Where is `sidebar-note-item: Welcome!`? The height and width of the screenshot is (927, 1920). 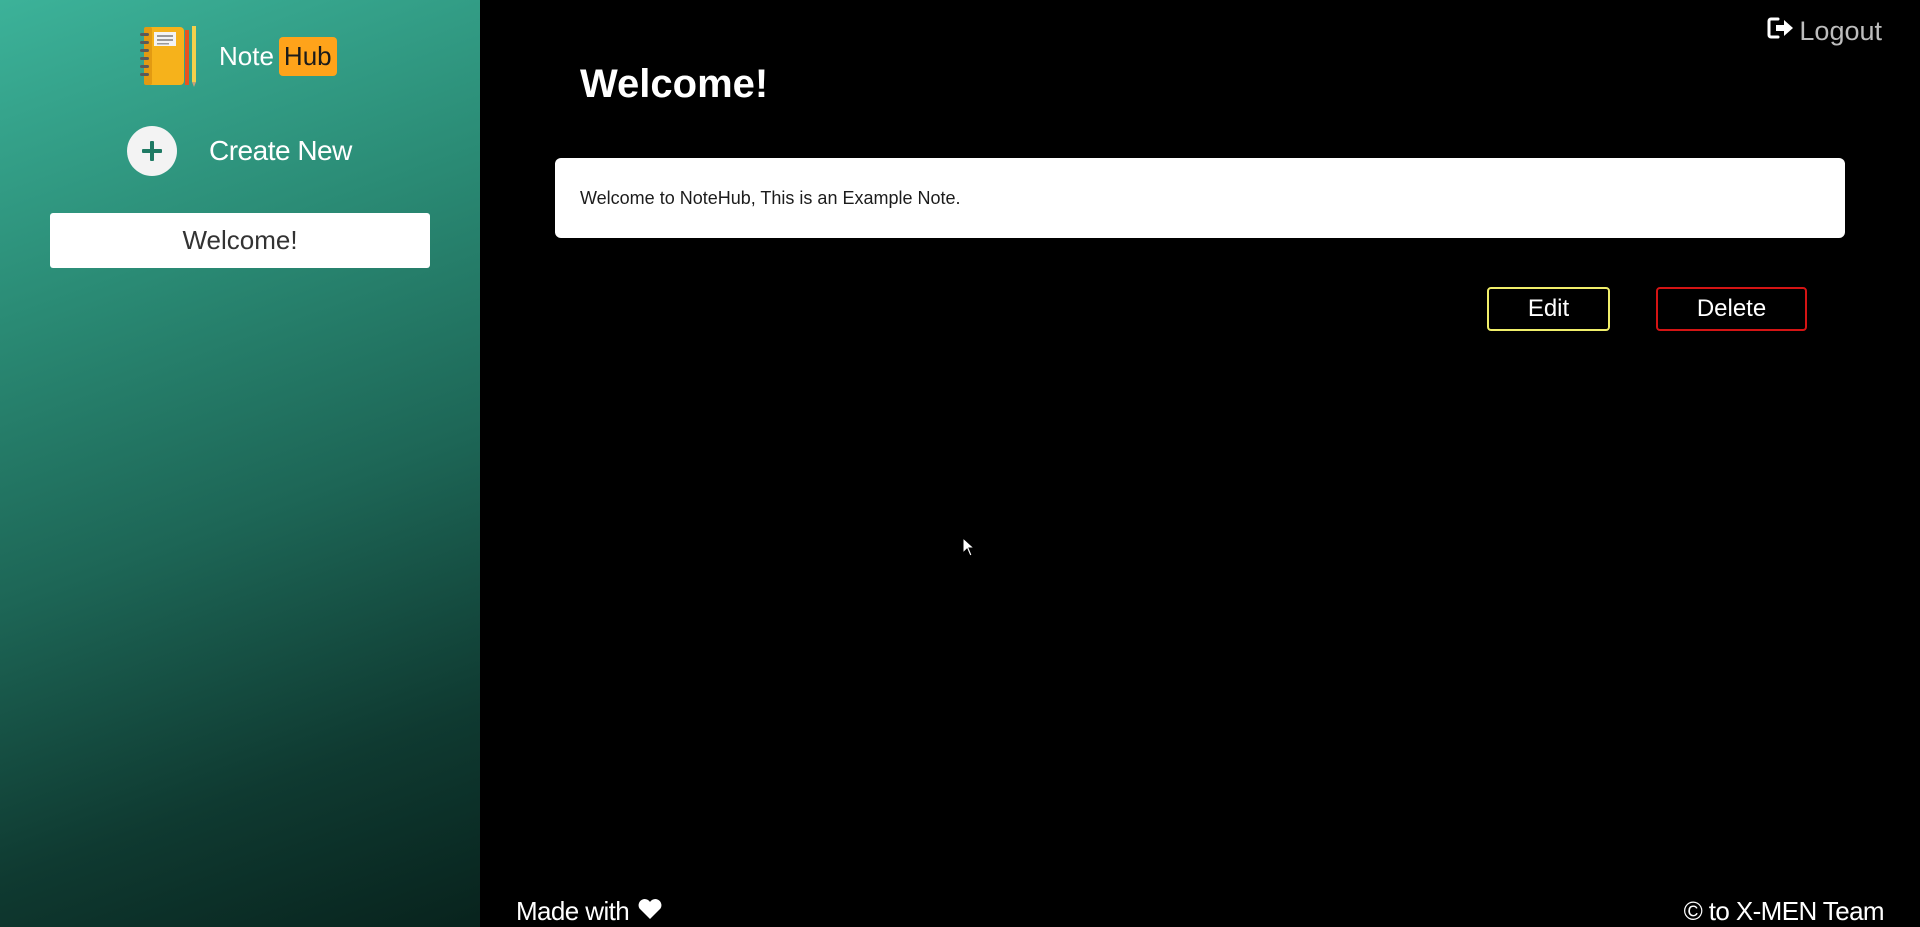 sidebar-note-item: Welcome! is located at coordinates (240, 240).